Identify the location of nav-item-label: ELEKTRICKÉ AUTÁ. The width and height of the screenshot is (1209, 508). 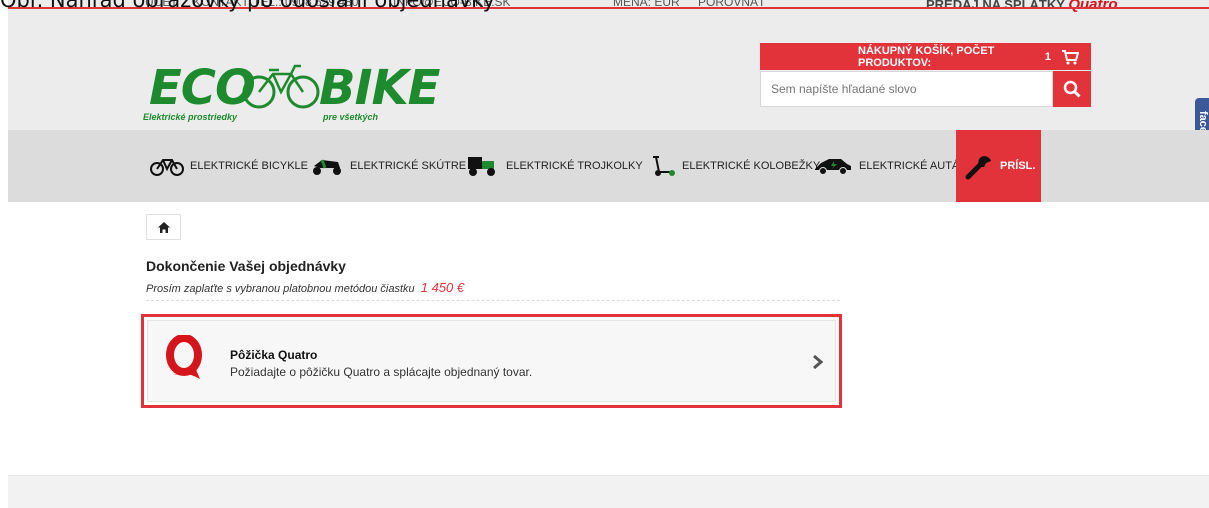
(909, 166).